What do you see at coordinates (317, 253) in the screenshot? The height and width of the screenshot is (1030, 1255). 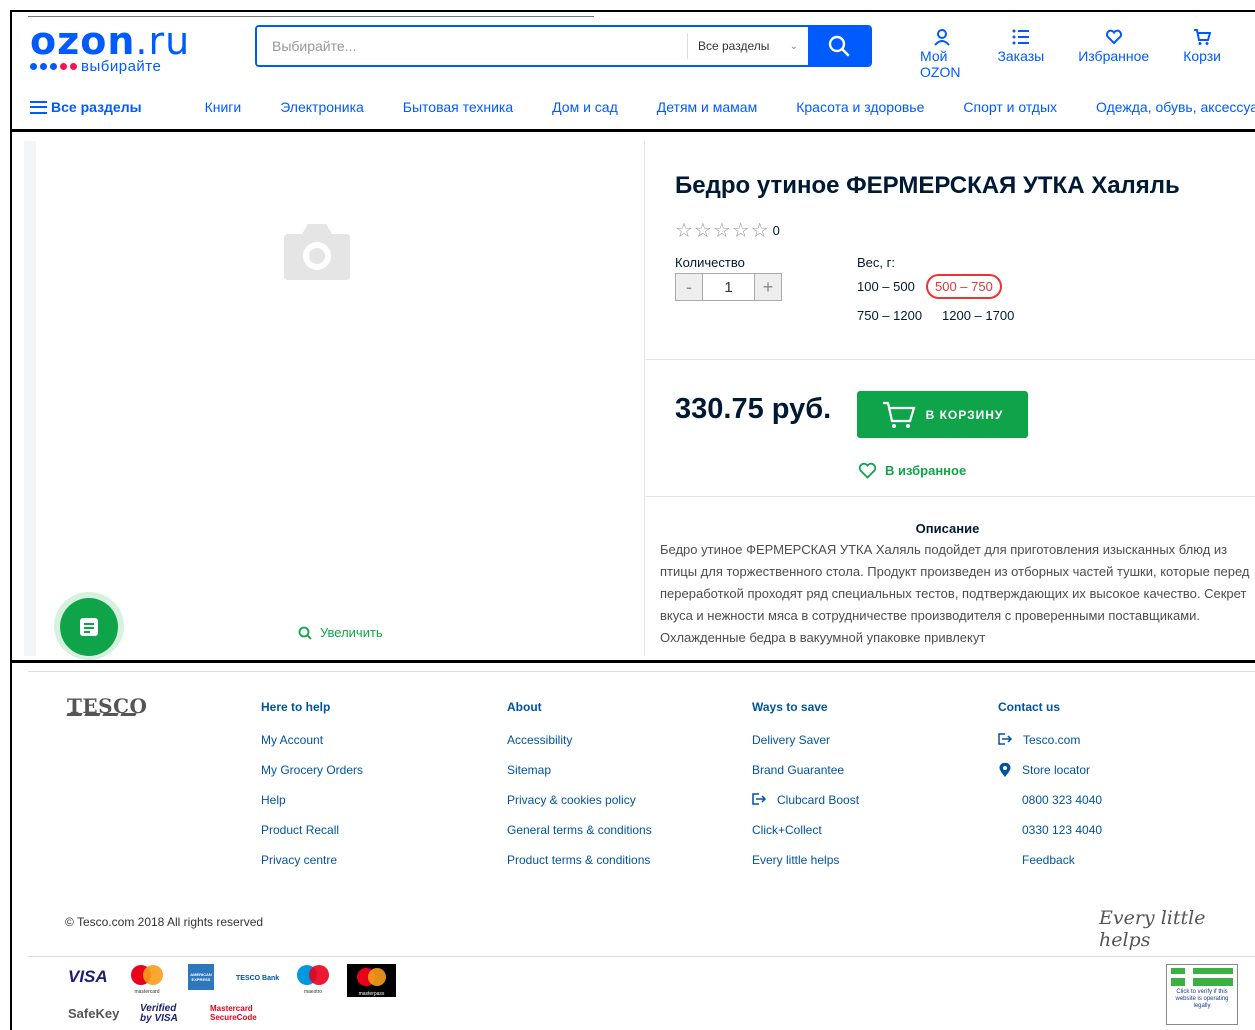 I see `camera-placeholder-icon` at bounding box center [317, 253].